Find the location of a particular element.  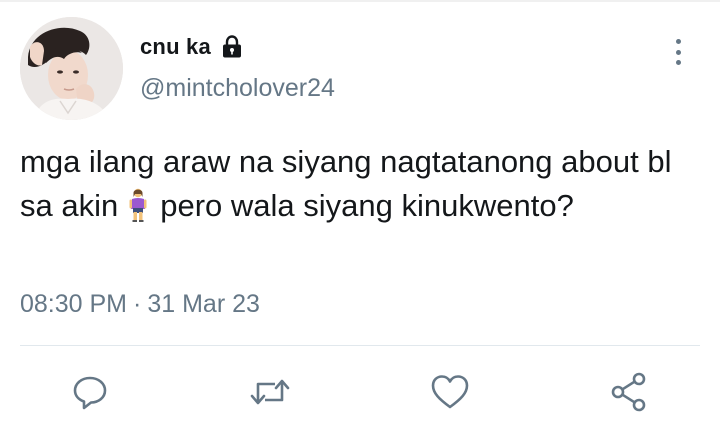

share-button is located at coordinates (630, 394).